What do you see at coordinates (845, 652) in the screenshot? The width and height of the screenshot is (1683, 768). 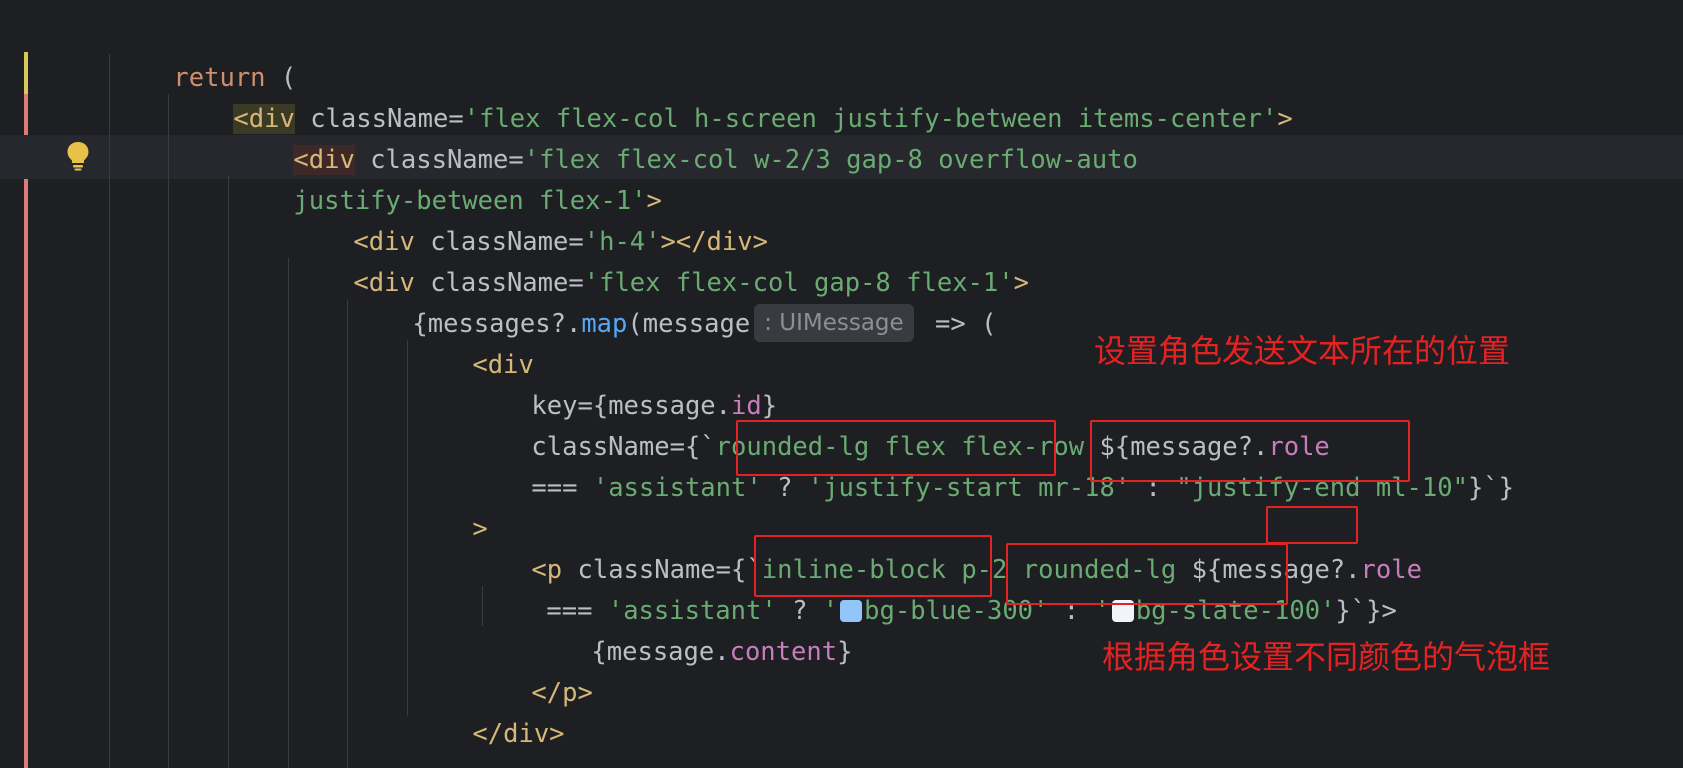 I see `punctuation: }` at bounding box center [845, 652].